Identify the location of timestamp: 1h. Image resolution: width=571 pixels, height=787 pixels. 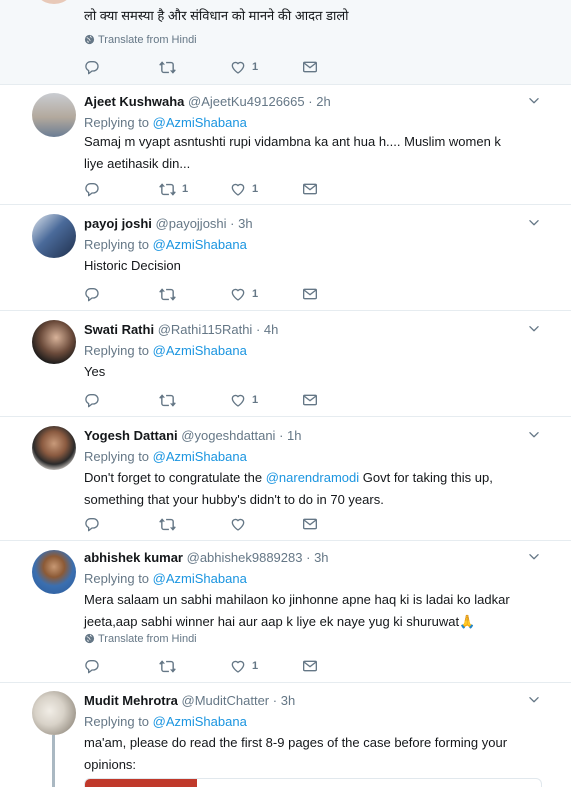
(294, 435).